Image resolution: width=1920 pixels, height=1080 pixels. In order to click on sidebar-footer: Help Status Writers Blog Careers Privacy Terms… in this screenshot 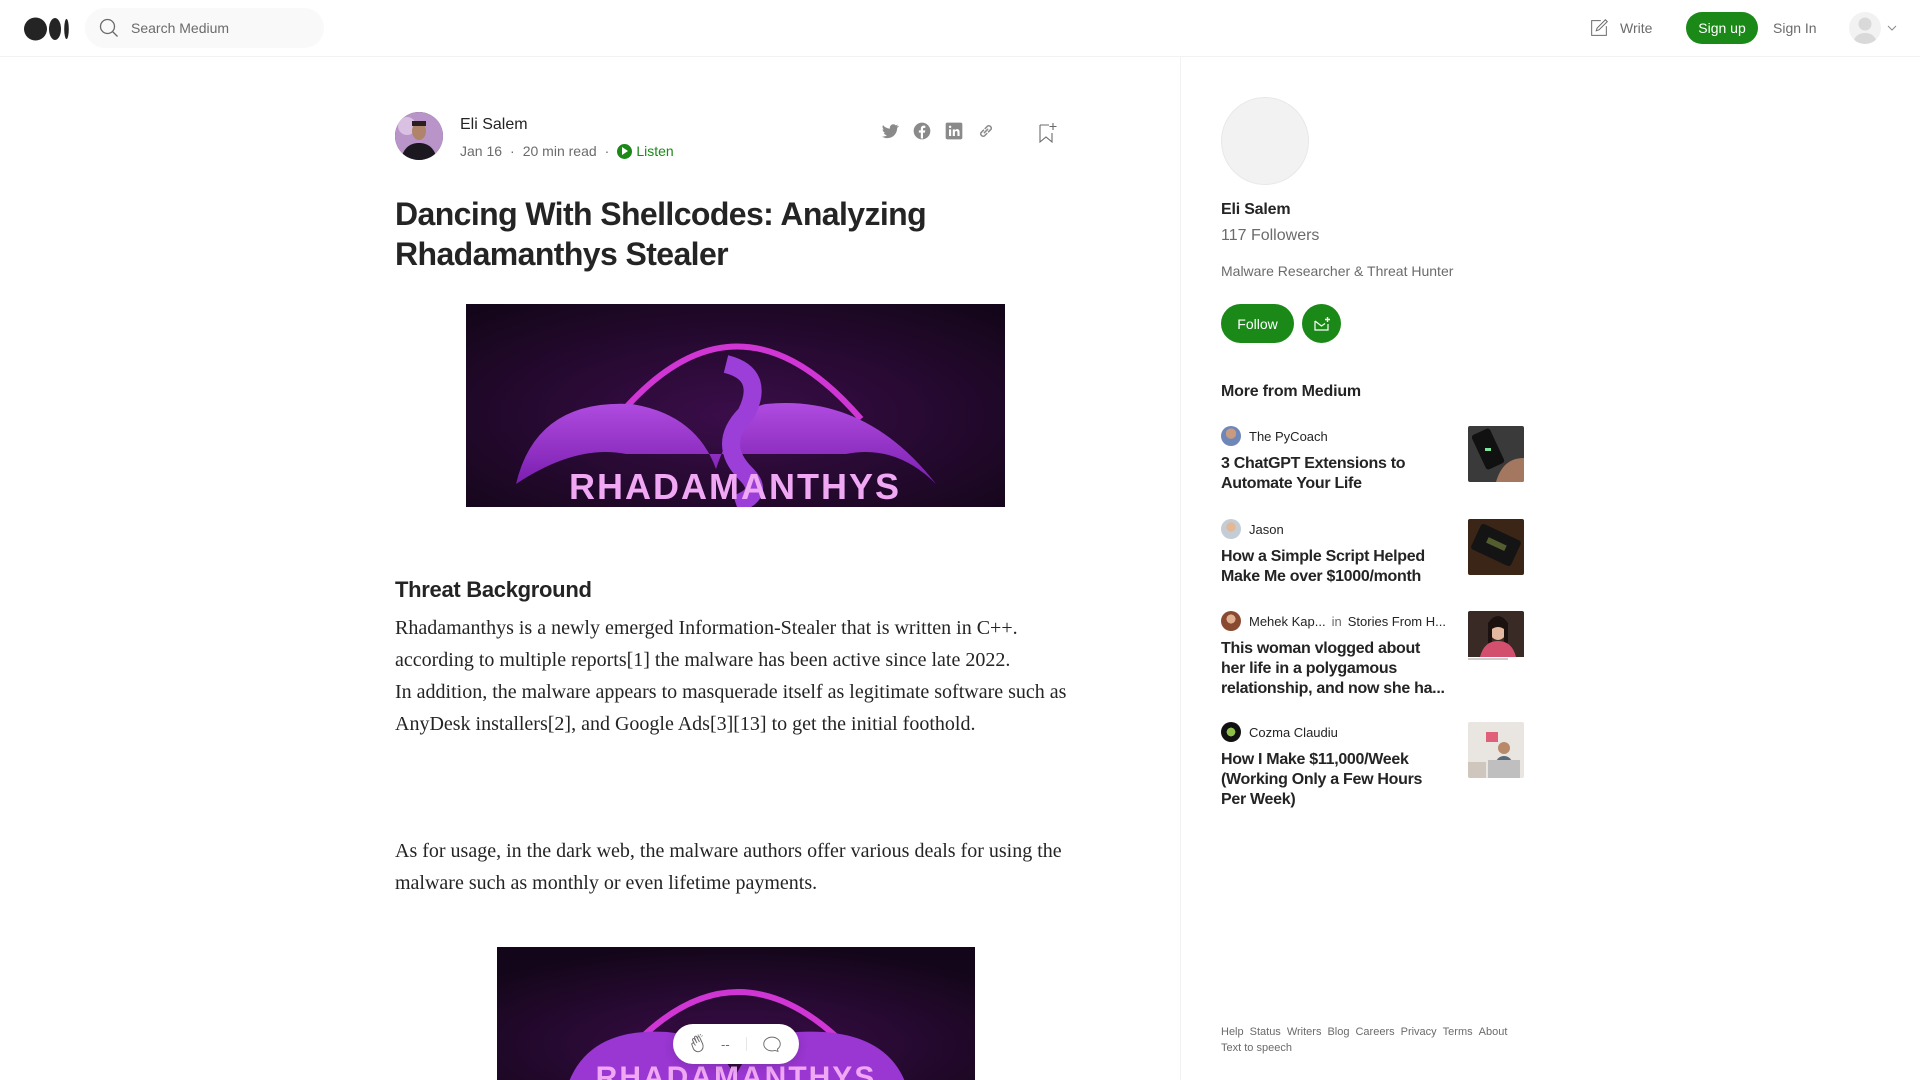, I will do `click(1376, 1040)`.